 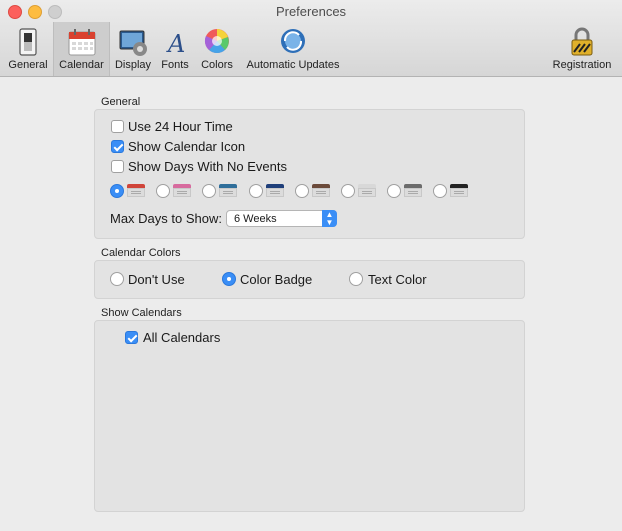 I want to click on toolbar-label: Calendar, so click(x=81, y=65).